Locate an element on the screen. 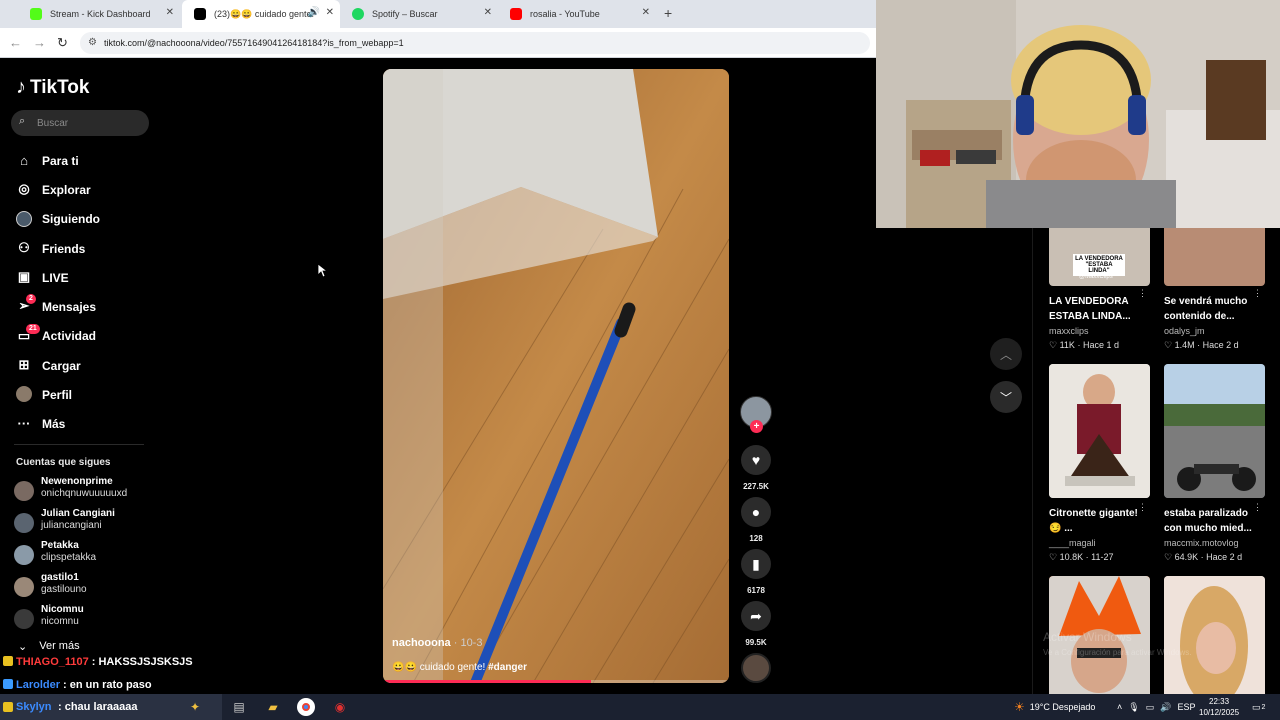  more-icon: ··· is located at coordinates (24, 424).